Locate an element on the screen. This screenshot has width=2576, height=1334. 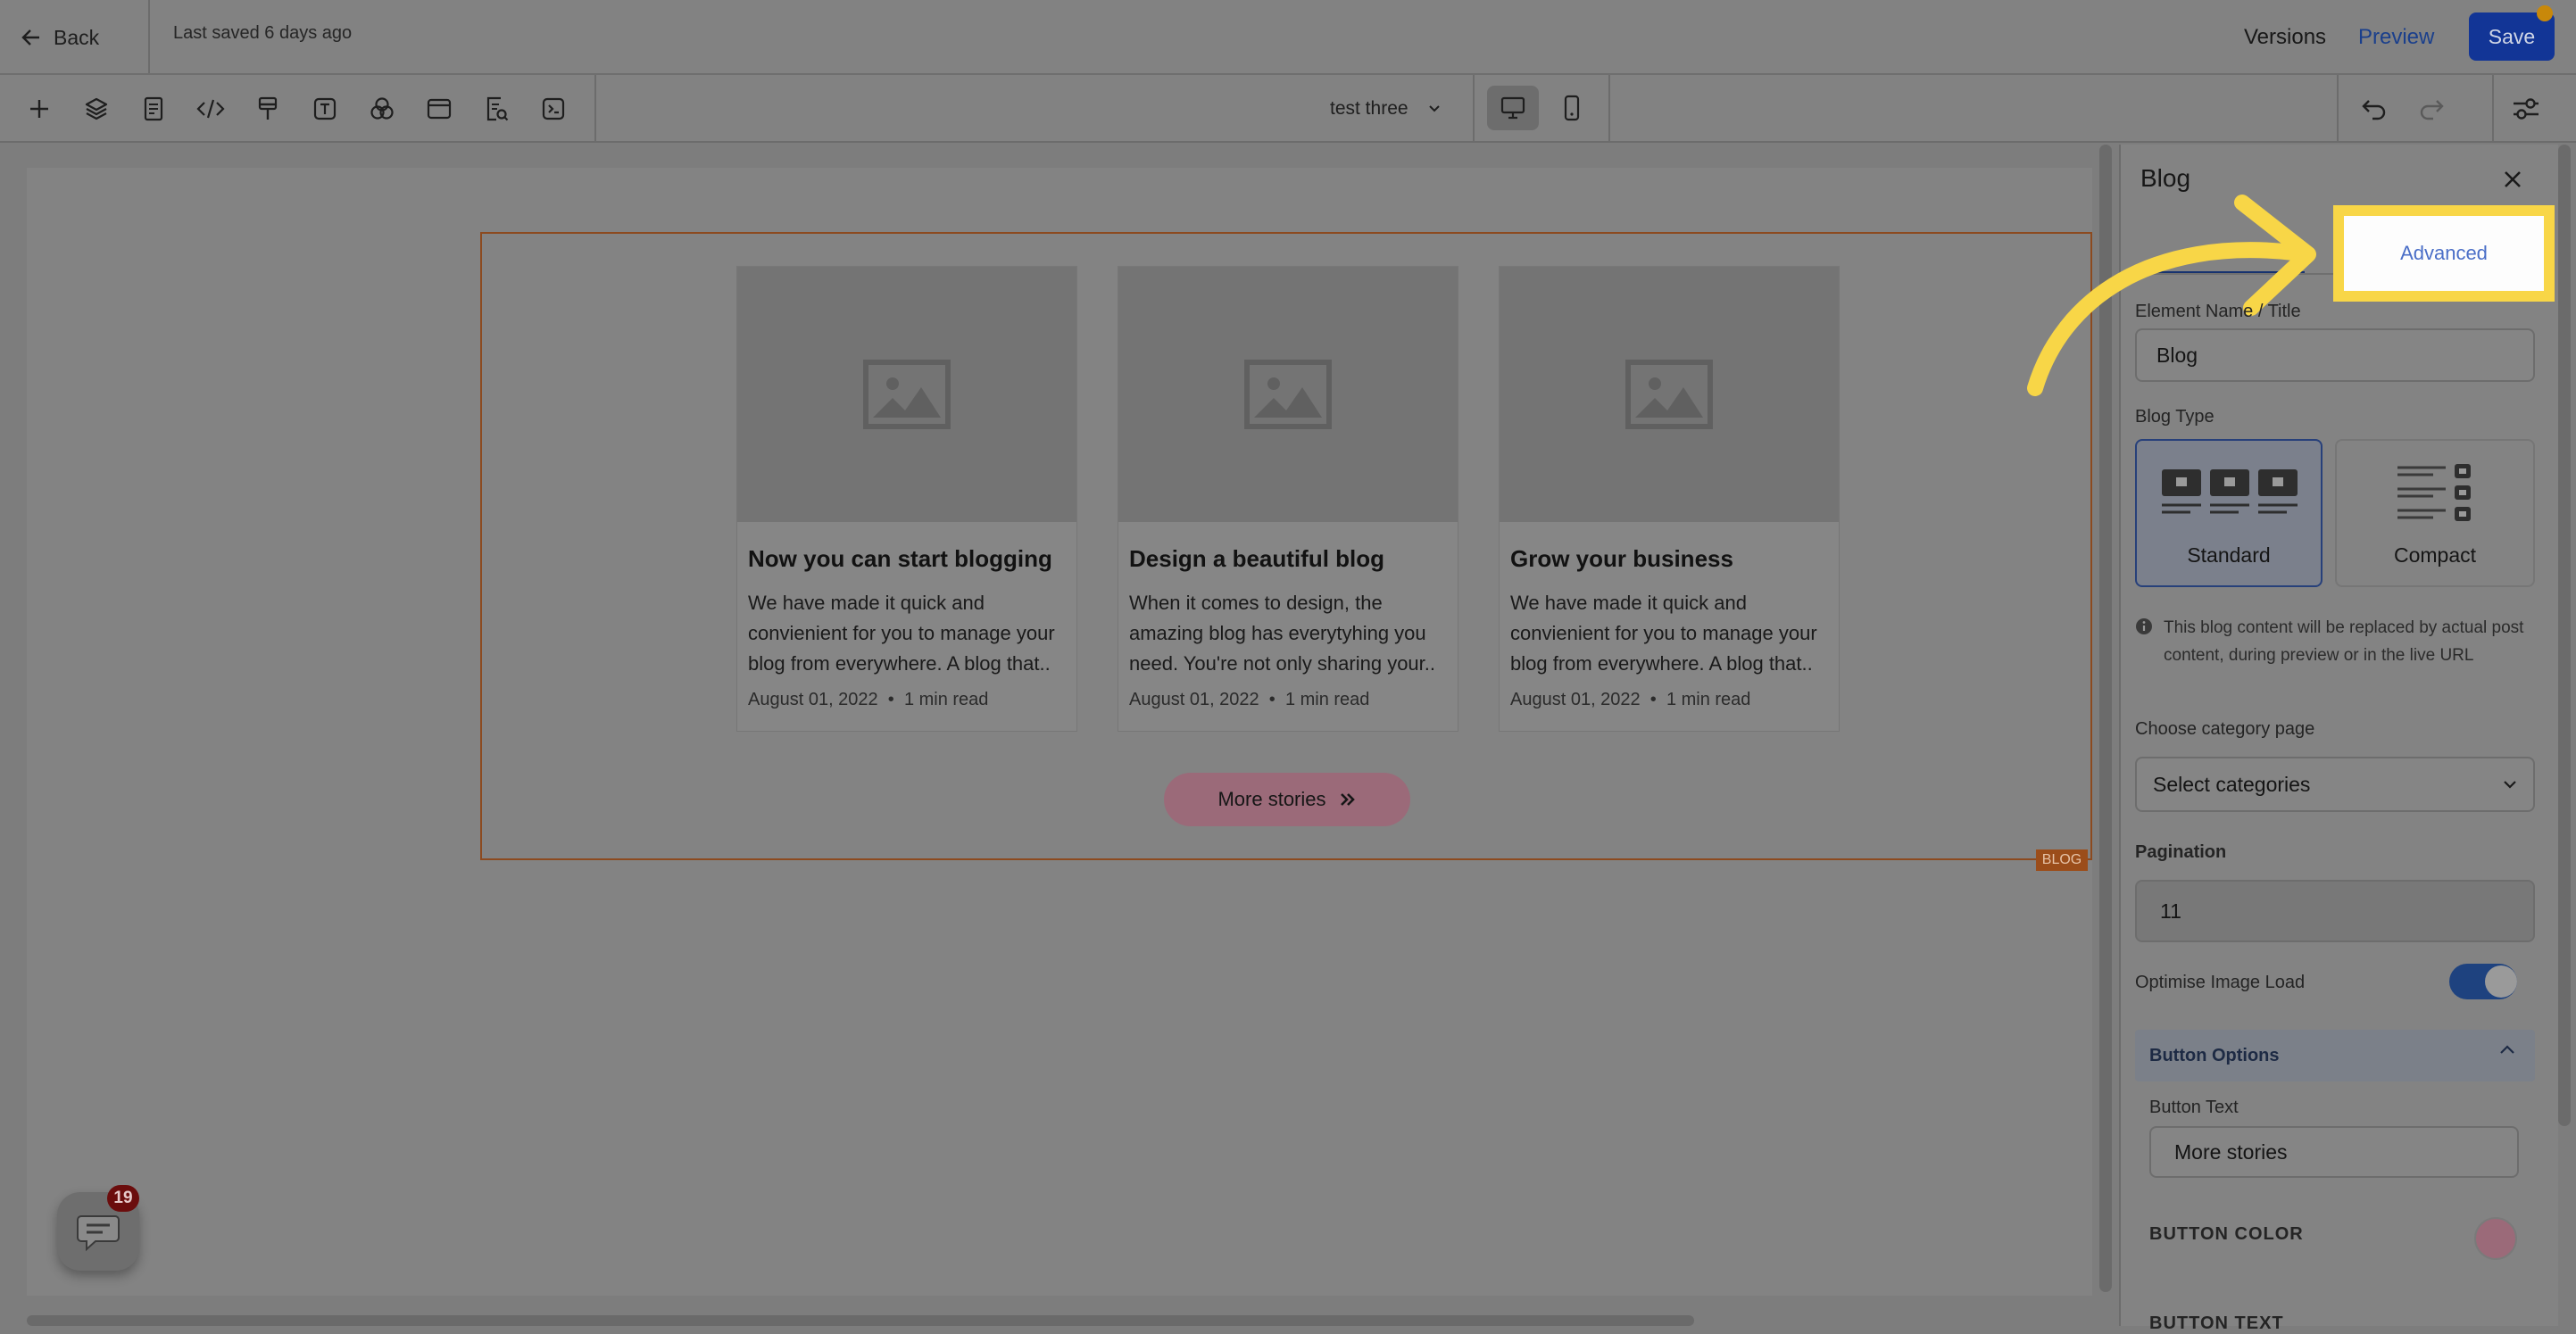
code-icon is located at coordinates (211, 108).